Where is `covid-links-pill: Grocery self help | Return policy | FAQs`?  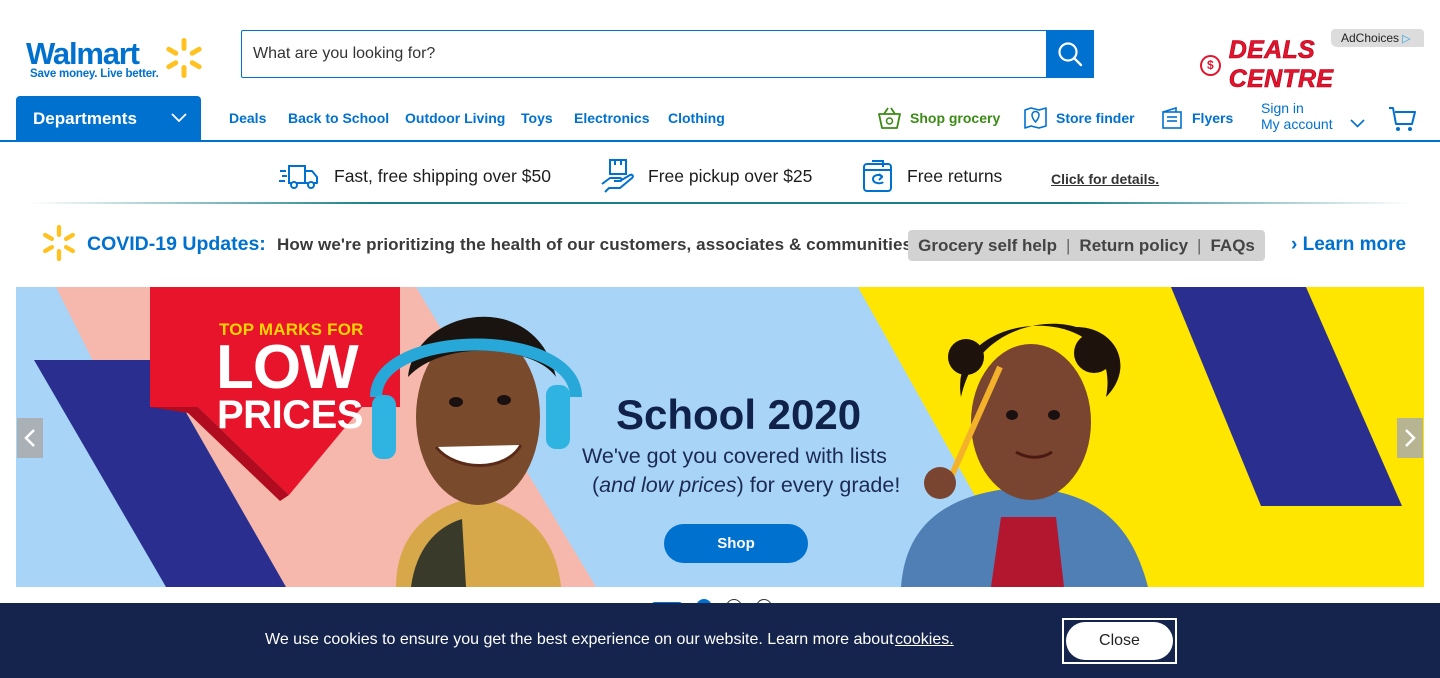 covid-links-pill: Grocery self help | Return policy | FAQs is located at coordinates (1086, 245).